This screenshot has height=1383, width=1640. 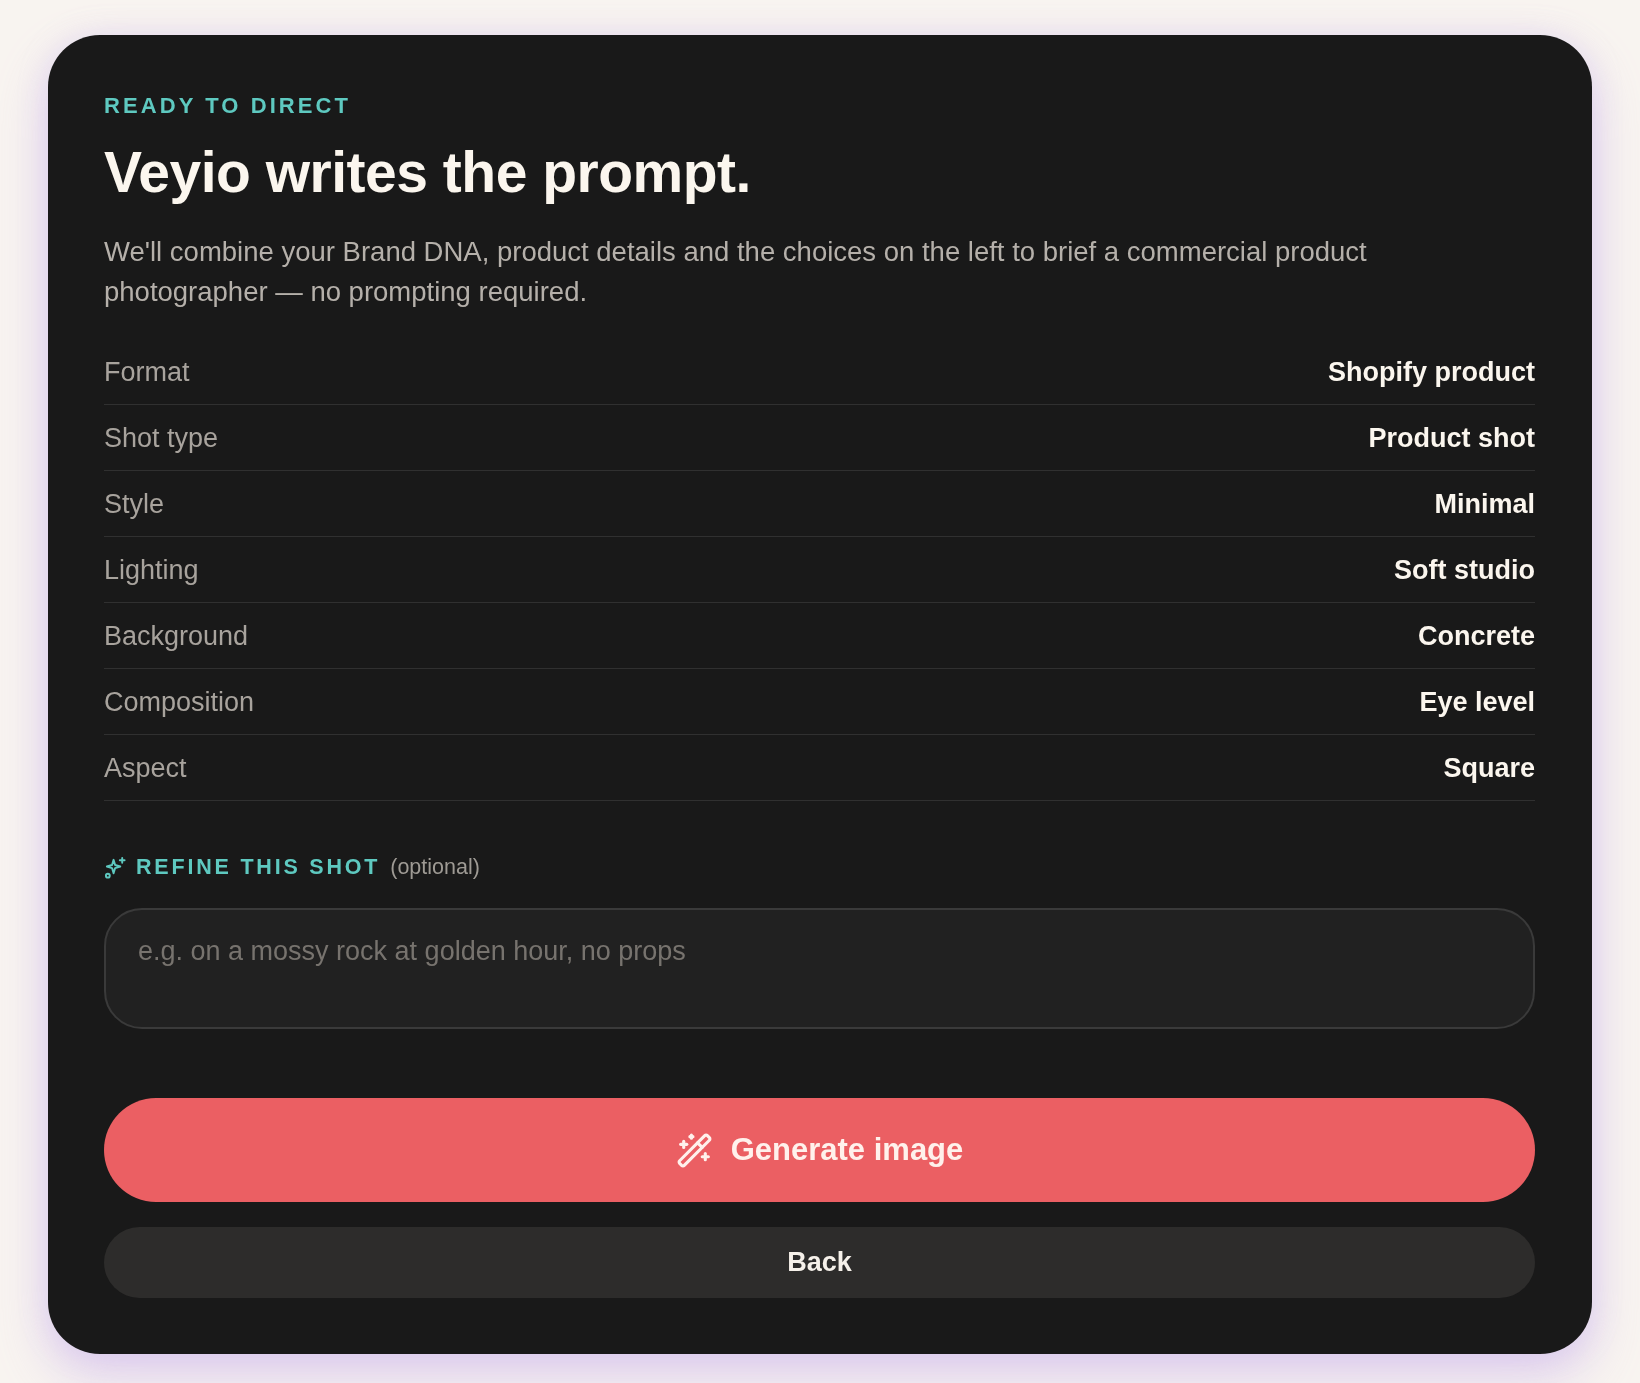 What do you see at coordinates (1477, 702) in the screenshot?
I see `summary-value: Eye level` at bounding box center [1477, 702].